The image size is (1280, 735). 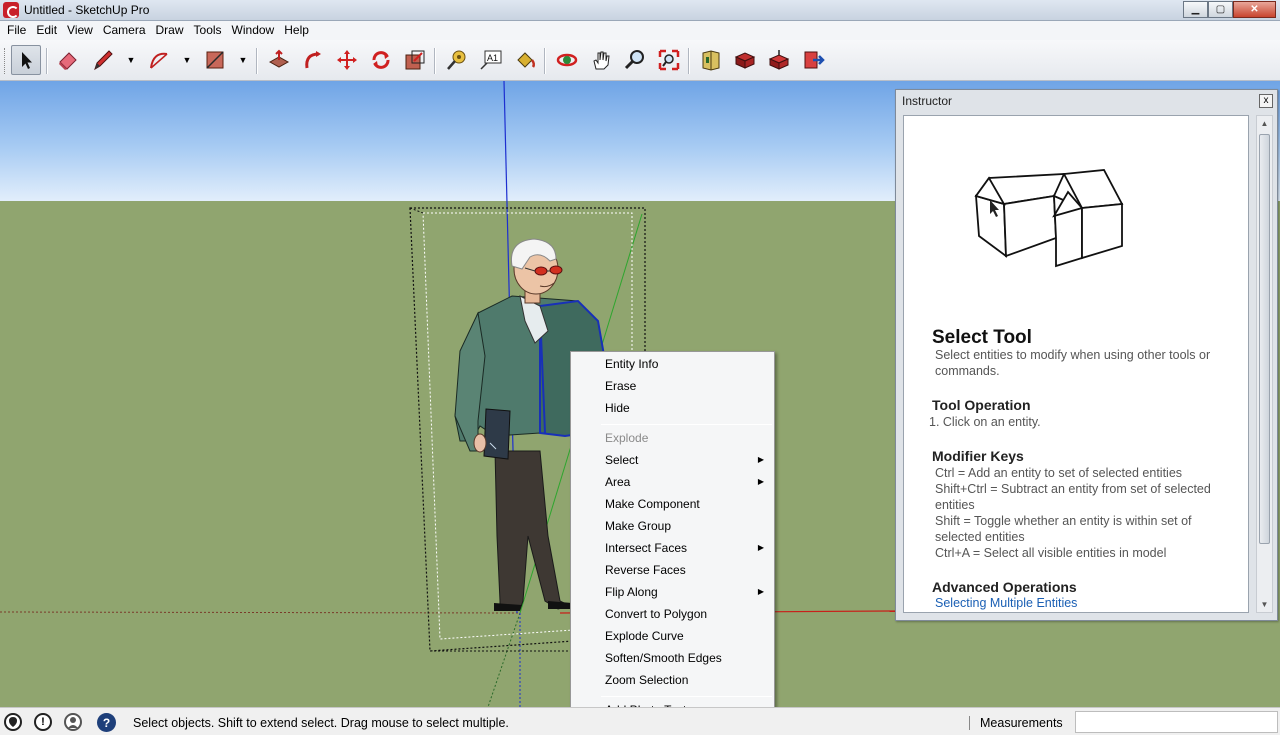 I want to click on tape-measure-tool-button, so click(x=457, y=60).